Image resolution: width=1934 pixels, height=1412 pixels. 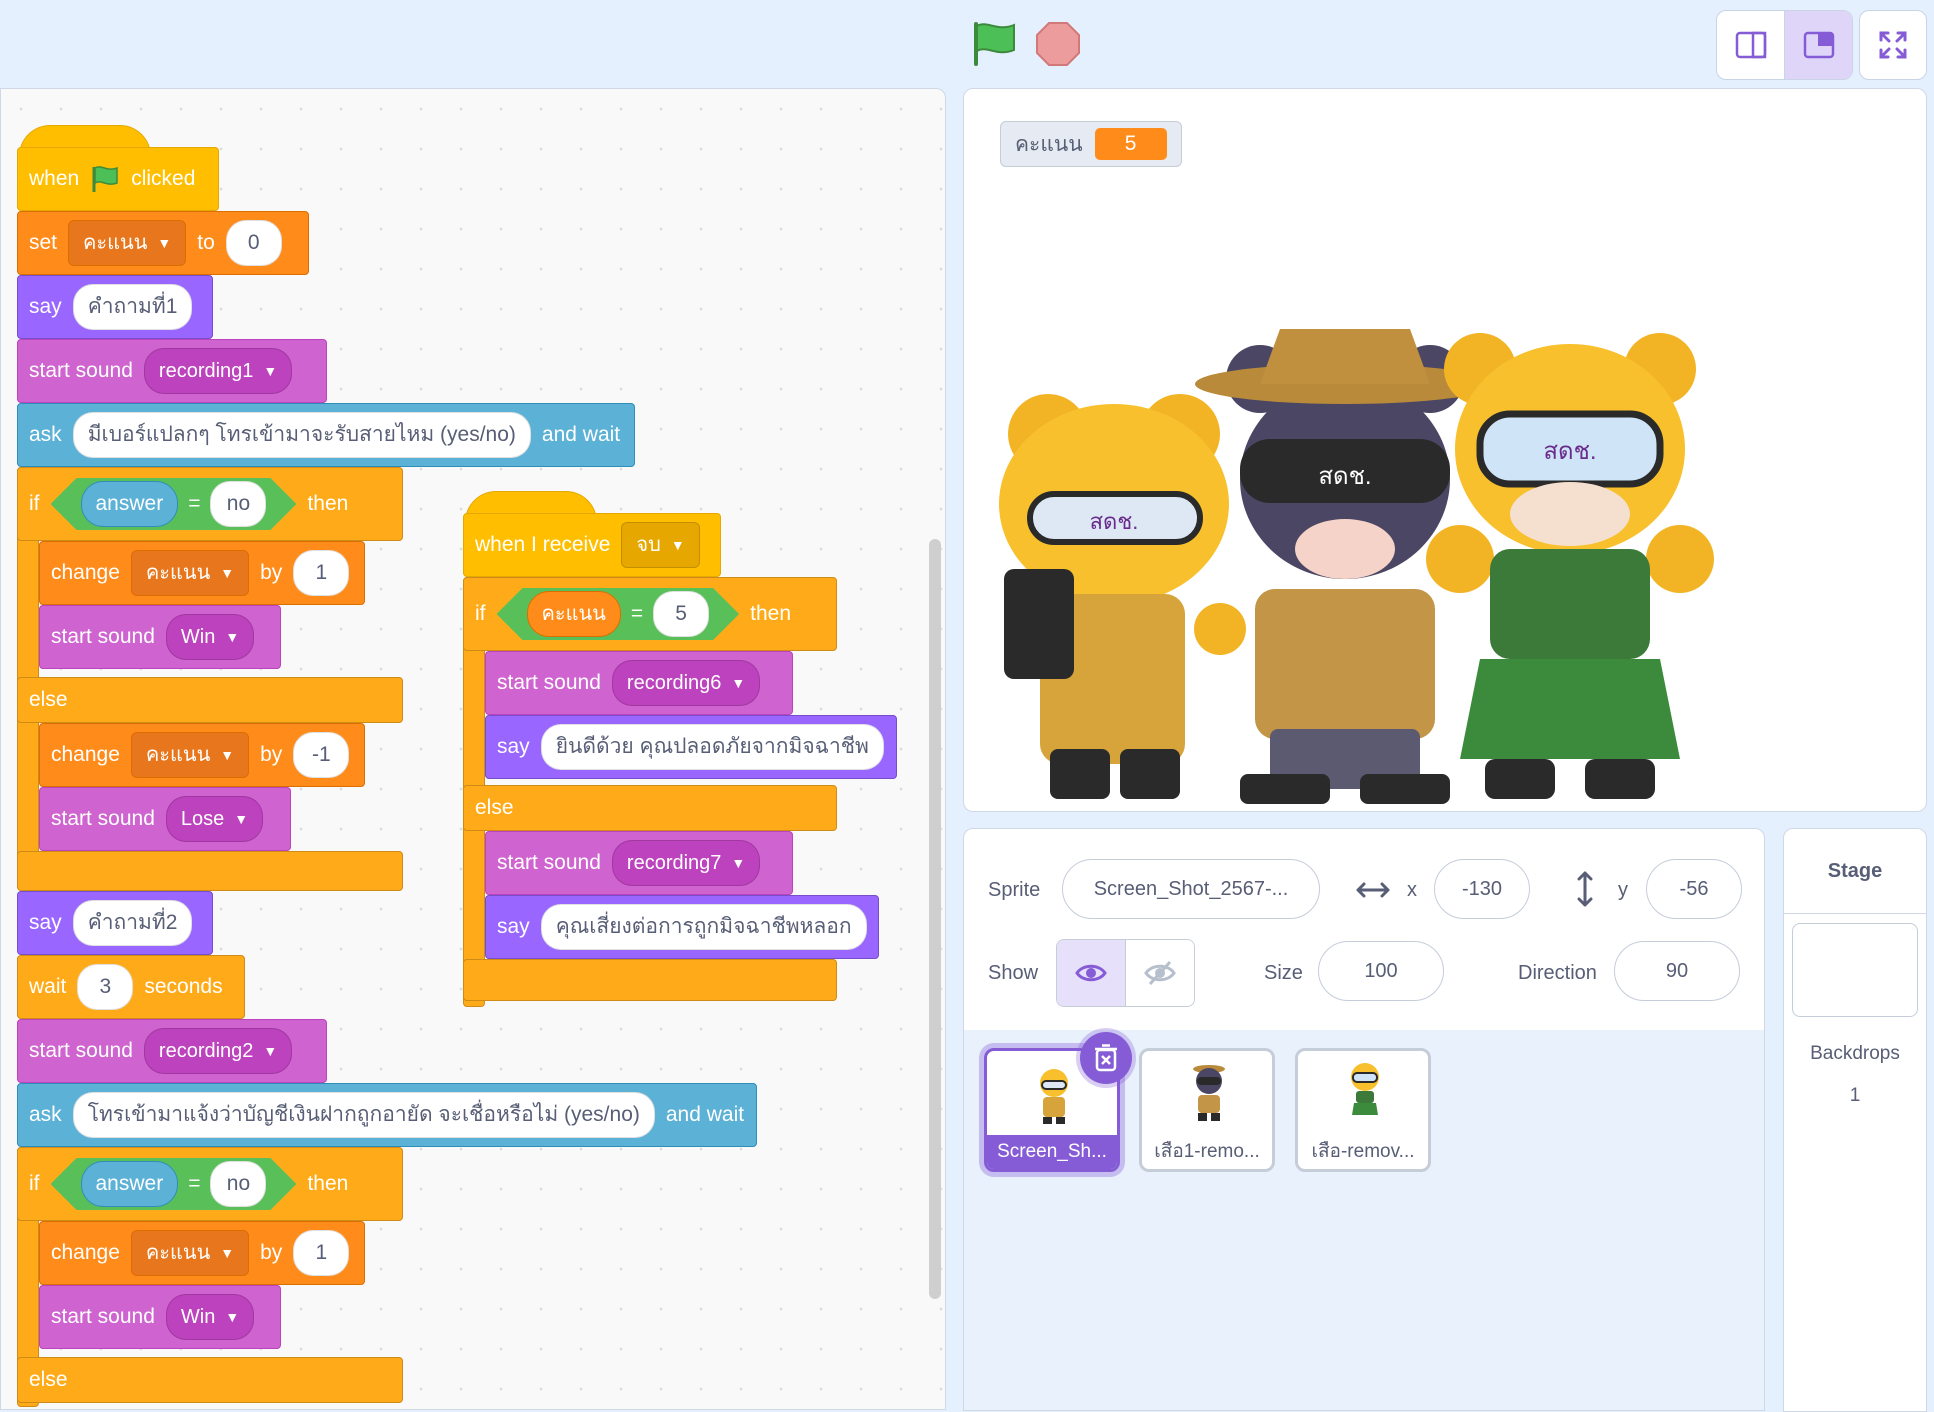 What do you see at coordinates (686, 683) in the screenshot?
I see `sound-dropdown: recording6 ▼` at bounding box center [686, 683].